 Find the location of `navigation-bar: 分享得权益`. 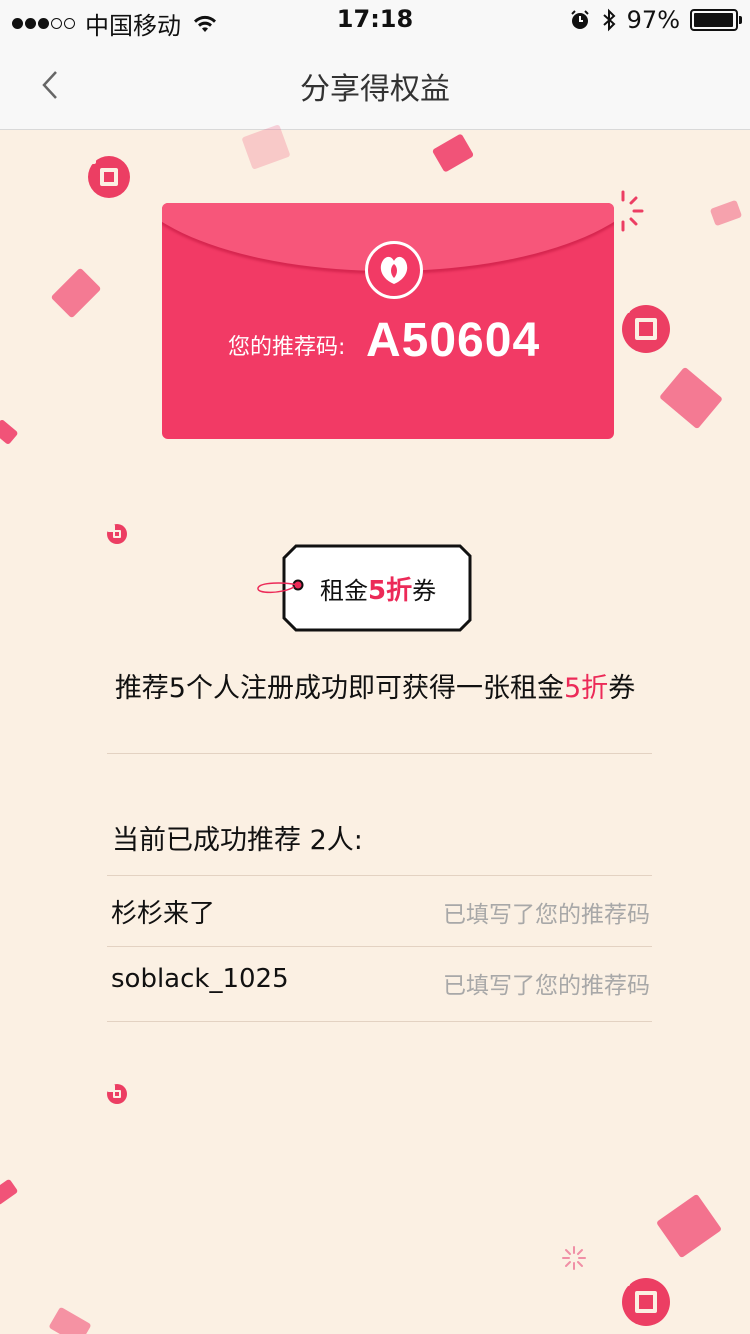

navigation-bar: 分享得权益 is located at coordinates (375, 85).